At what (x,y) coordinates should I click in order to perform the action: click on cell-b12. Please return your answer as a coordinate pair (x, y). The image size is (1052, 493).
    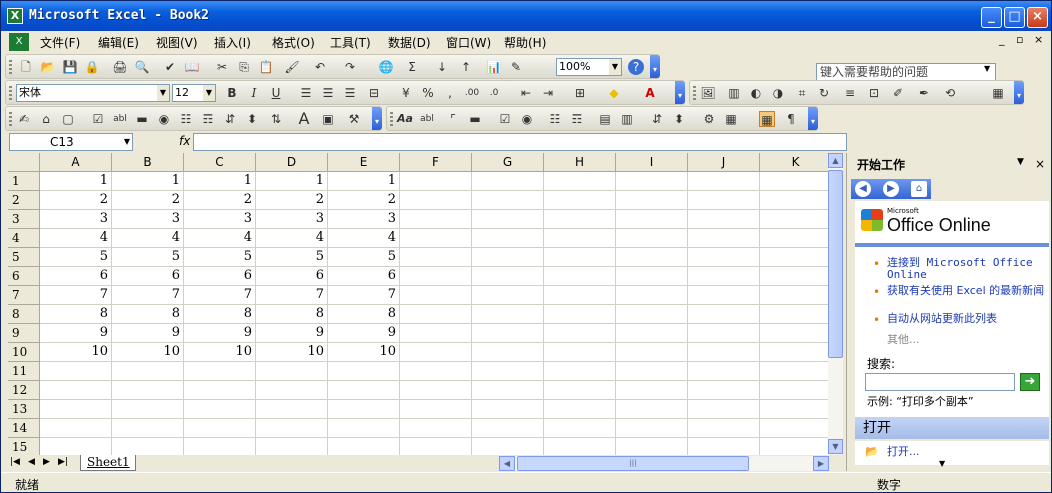
    Looking at the image, I should click on (148, 390).